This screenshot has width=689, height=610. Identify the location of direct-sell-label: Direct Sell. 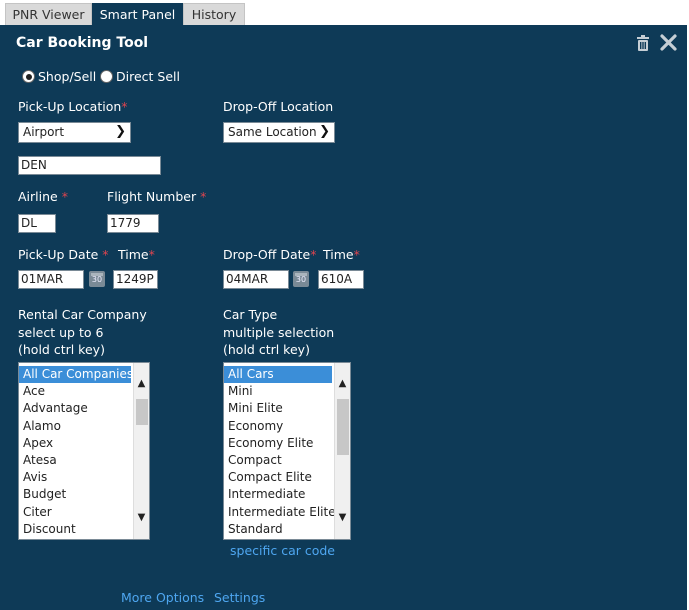
(148, 76).